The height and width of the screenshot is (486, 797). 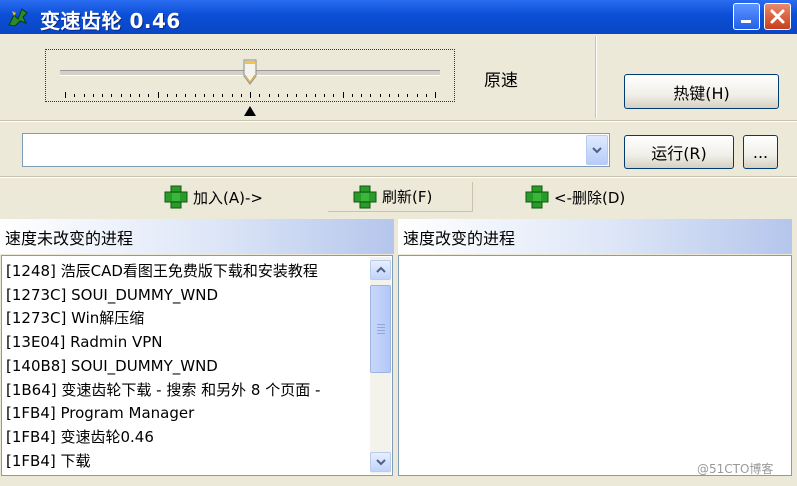 I want to click on process-combo, so click(x=316, y=150).